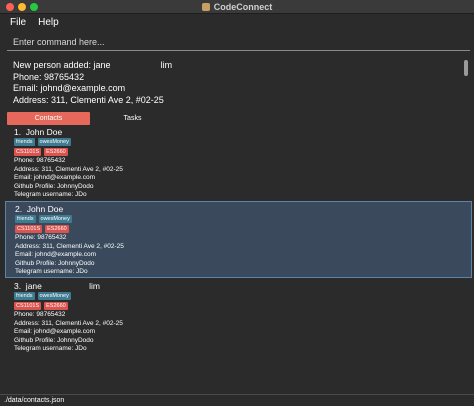 The image size is (474, 406). What do you see at coordinates (237, 400) in the screenshot?
I see `status-bar: ./data/contacts.json` at bounding box center [237, 400].